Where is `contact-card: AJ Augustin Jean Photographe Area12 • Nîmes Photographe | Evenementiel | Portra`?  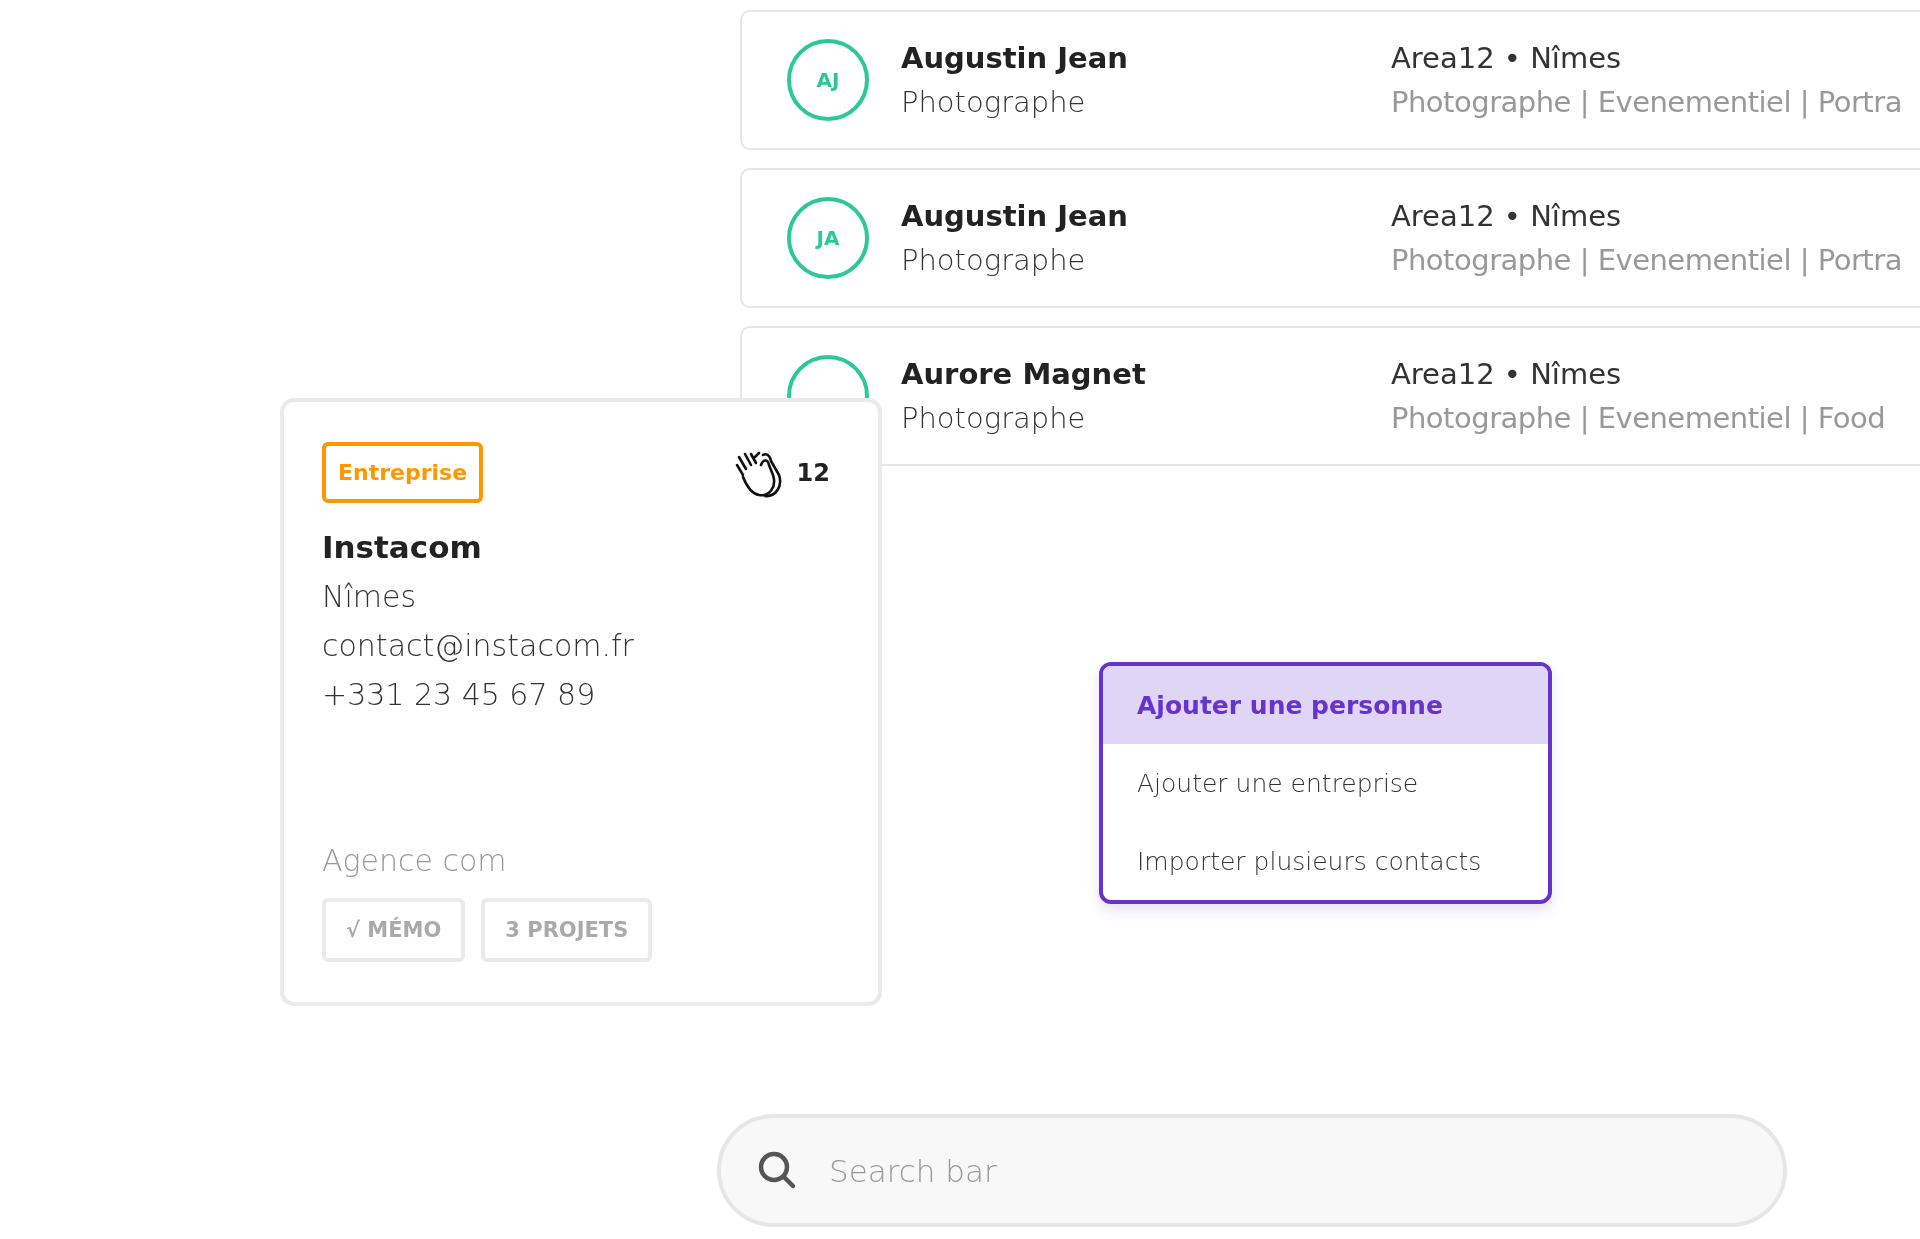 contact-card: AJ Augustin Jean Photographe Area12 • Nîmes Photographe | Evenementiel | Portra is located at coordinates (1330, 80).